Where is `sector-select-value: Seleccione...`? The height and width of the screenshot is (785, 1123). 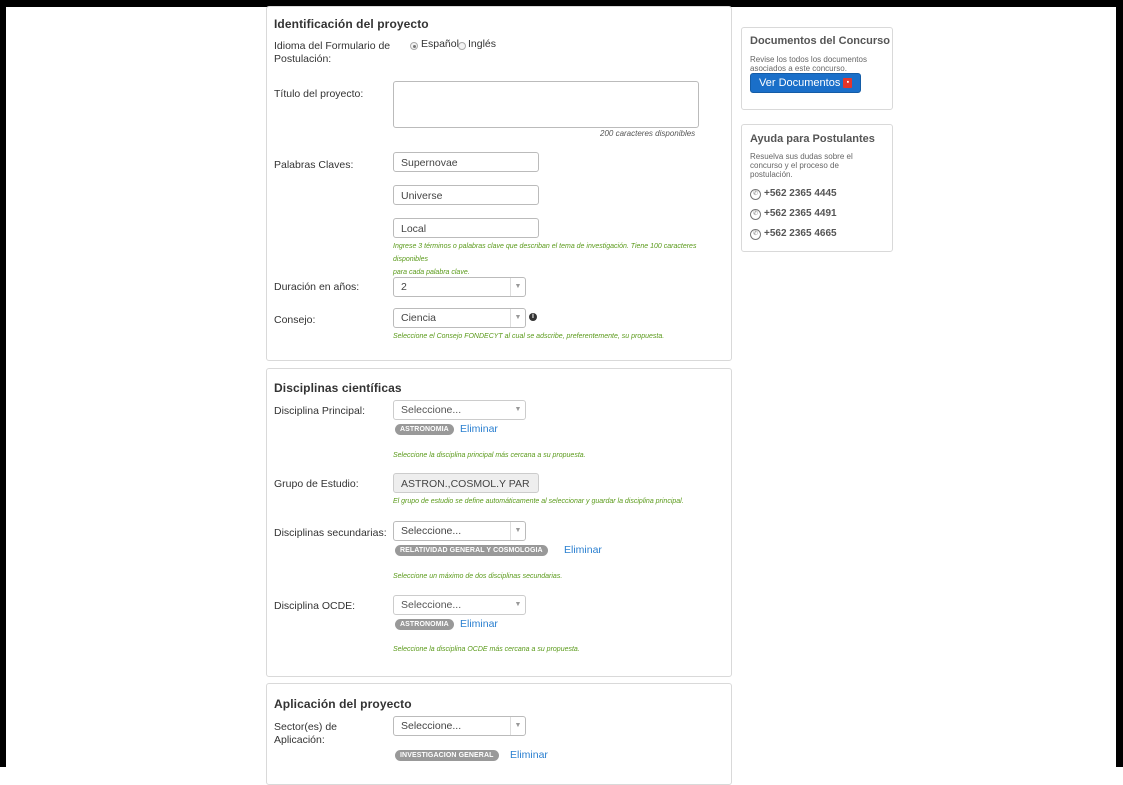
sector-select-value: Seleccione... is located at coordinates (431, 726).